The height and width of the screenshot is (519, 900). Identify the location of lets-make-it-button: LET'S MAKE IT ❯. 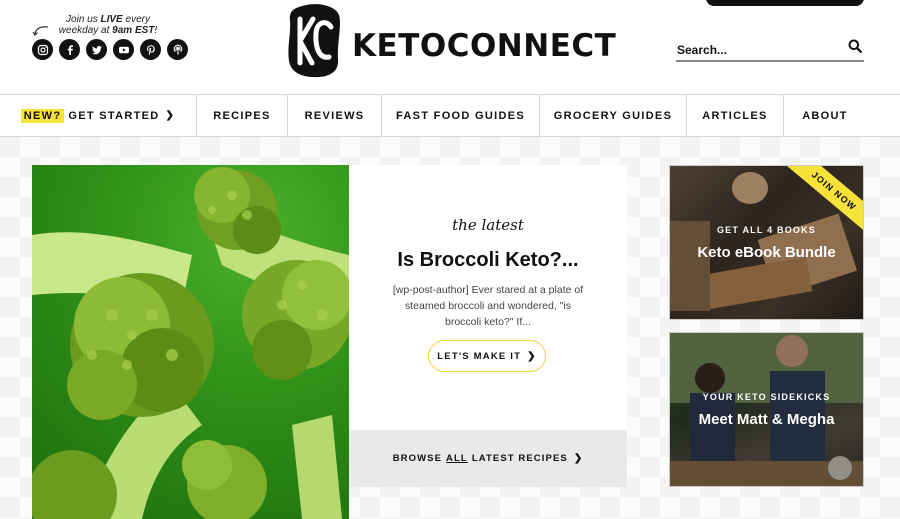
(487, 356).